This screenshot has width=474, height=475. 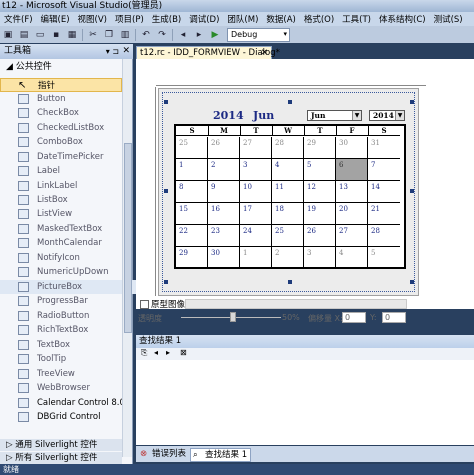 I want to click on menu-team: 团队(M), so click(x=242, y=19).